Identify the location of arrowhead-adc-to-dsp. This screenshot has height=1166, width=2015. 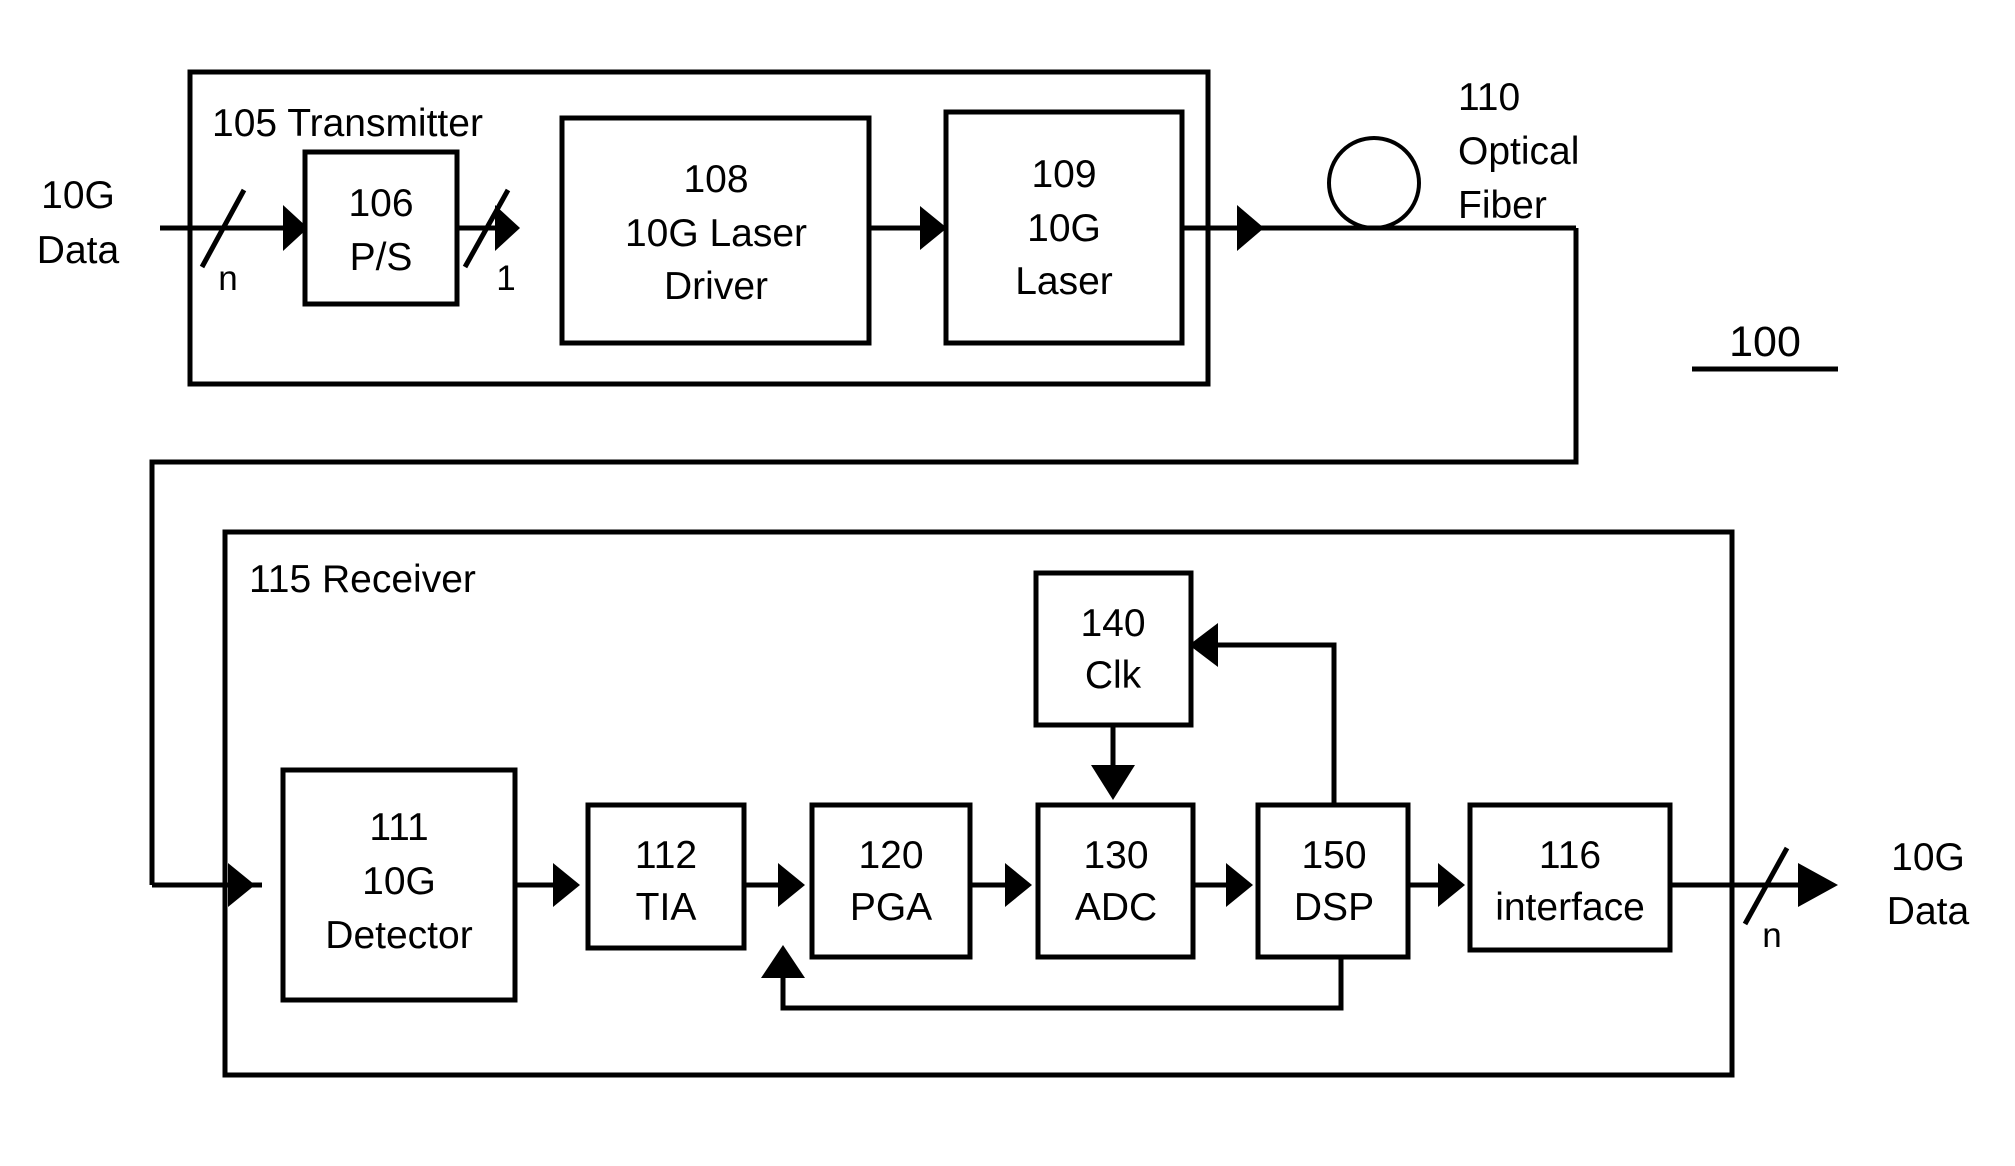
(1239, 885).